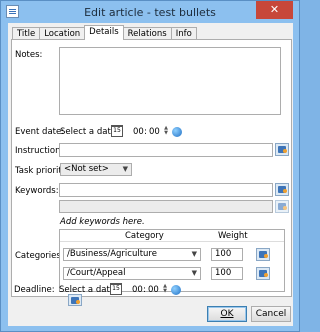 This screenshot has width=320, height=332. I want to click on close-button: ✕, so click(274, 10).